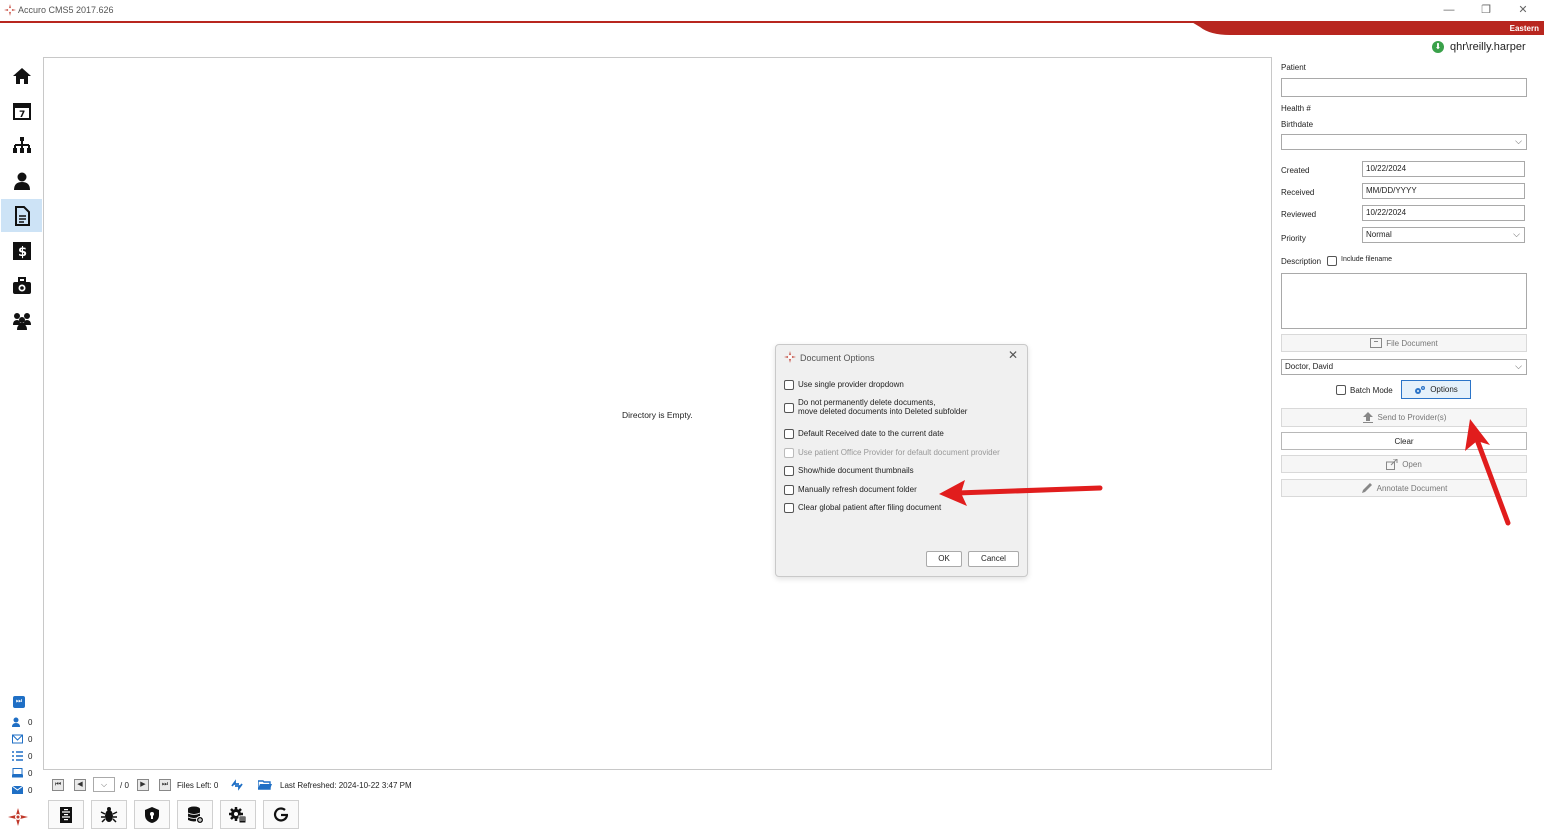 The height and width of the screenshot is (829, 1544). I want to click on last-page-button: ⏭, so click(165, 785).